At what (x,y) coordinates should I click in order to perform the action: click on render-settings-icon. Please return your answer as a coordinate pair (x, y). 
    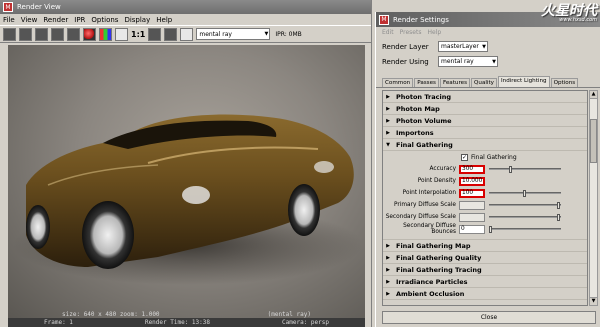
    Looking at the image, I should click on (187, 34).